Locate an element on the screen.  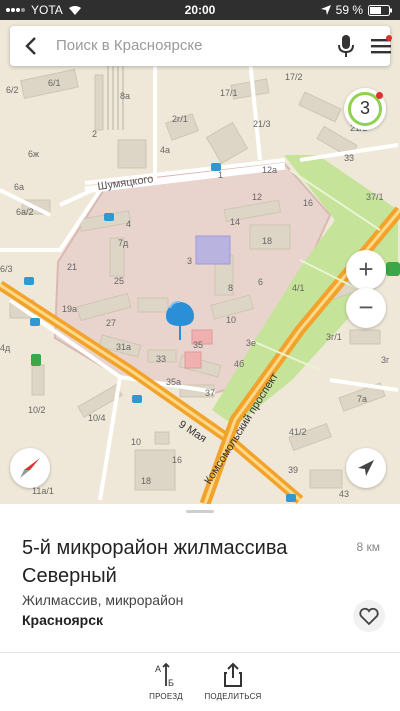
svg-text: 4д is located at coordinates (5, 348).